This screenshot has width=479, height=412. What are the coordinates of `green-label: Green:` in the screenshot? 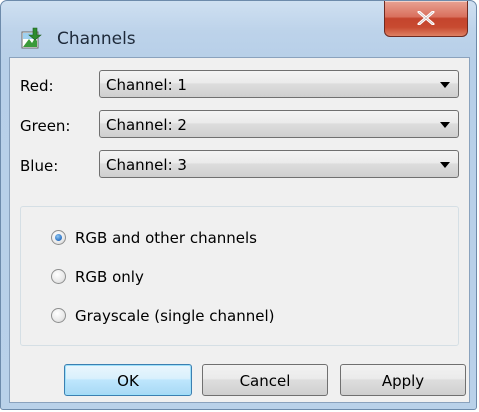 It's located at (45, 126).